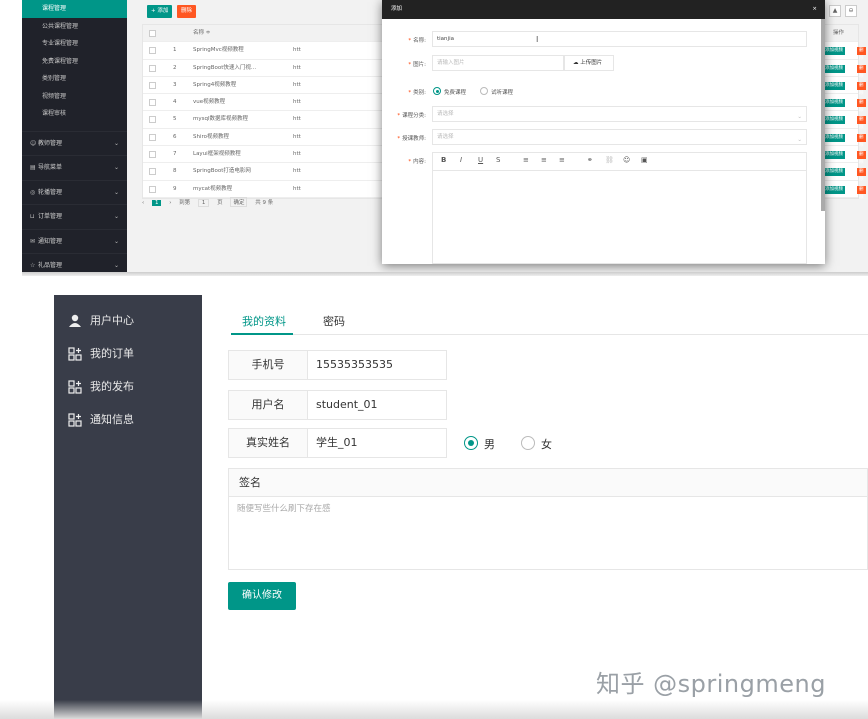 This screenshot has width=868, height=719. I want to click on group-label: 通知管理, so click(50, 241).